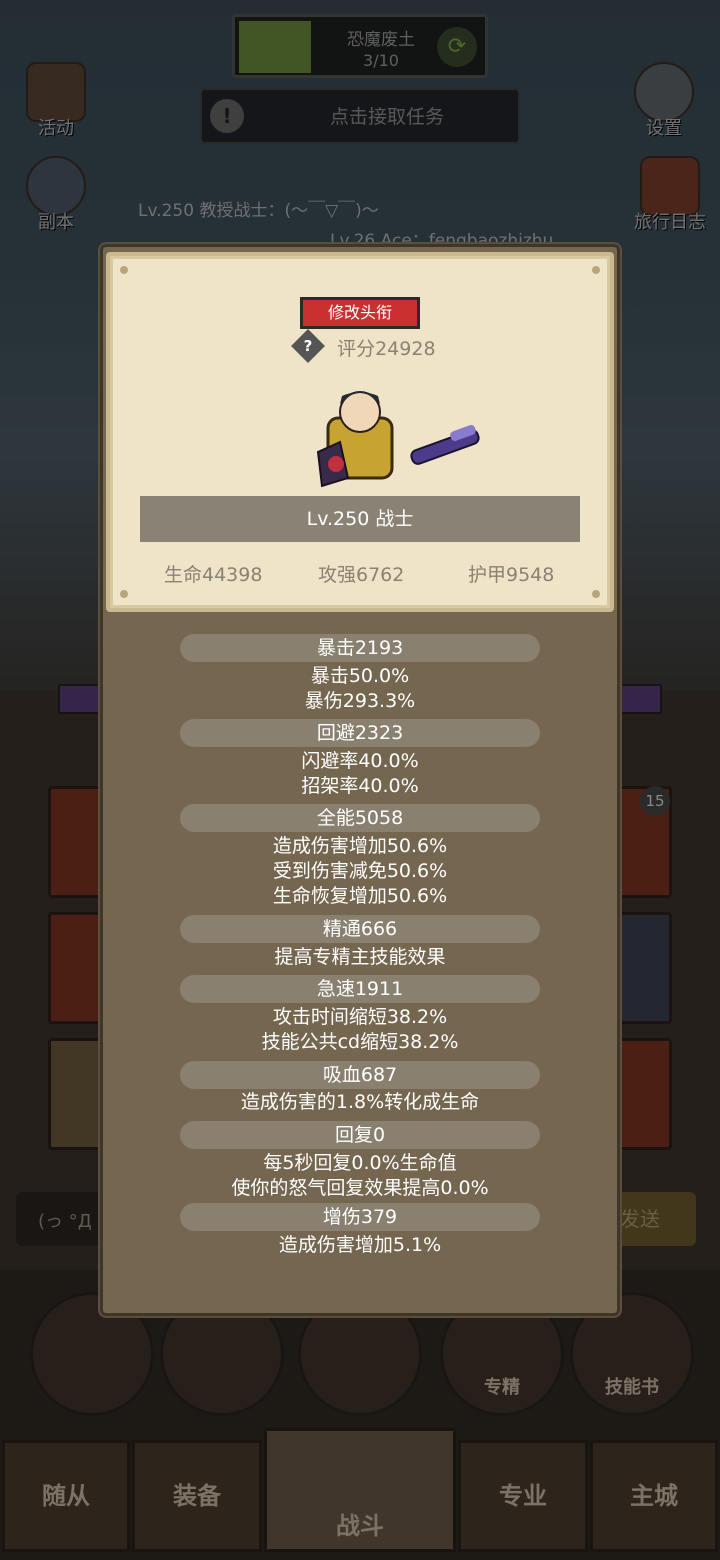 This screenshot has height=1560, width=720. Describe the element at coordinates (360, 871) in the screenshot. I see `damage-reduction: 受到伤害减免50.6%` at that location.